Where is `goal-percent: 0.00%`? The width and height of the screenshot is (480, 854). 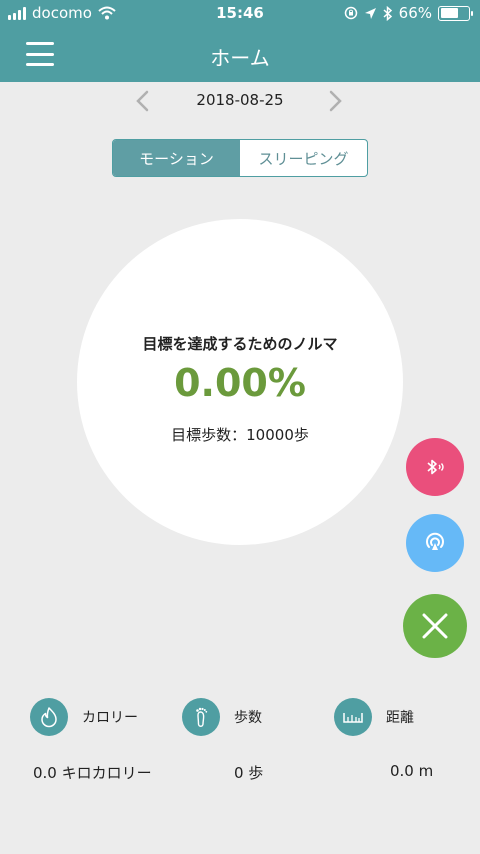 goal-percent: 0.00% is located at coordinates (240, 383).